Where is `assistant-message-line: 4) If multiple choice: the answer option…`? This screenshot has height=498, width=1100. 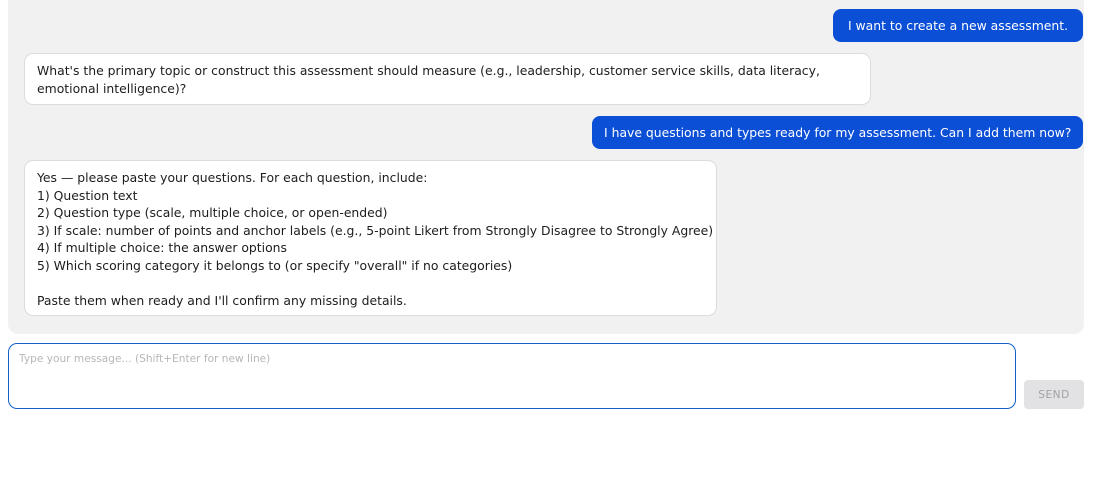
assistant-message-line: 4) If multiple choice: the answer option… is located at coordinates (162, 247).